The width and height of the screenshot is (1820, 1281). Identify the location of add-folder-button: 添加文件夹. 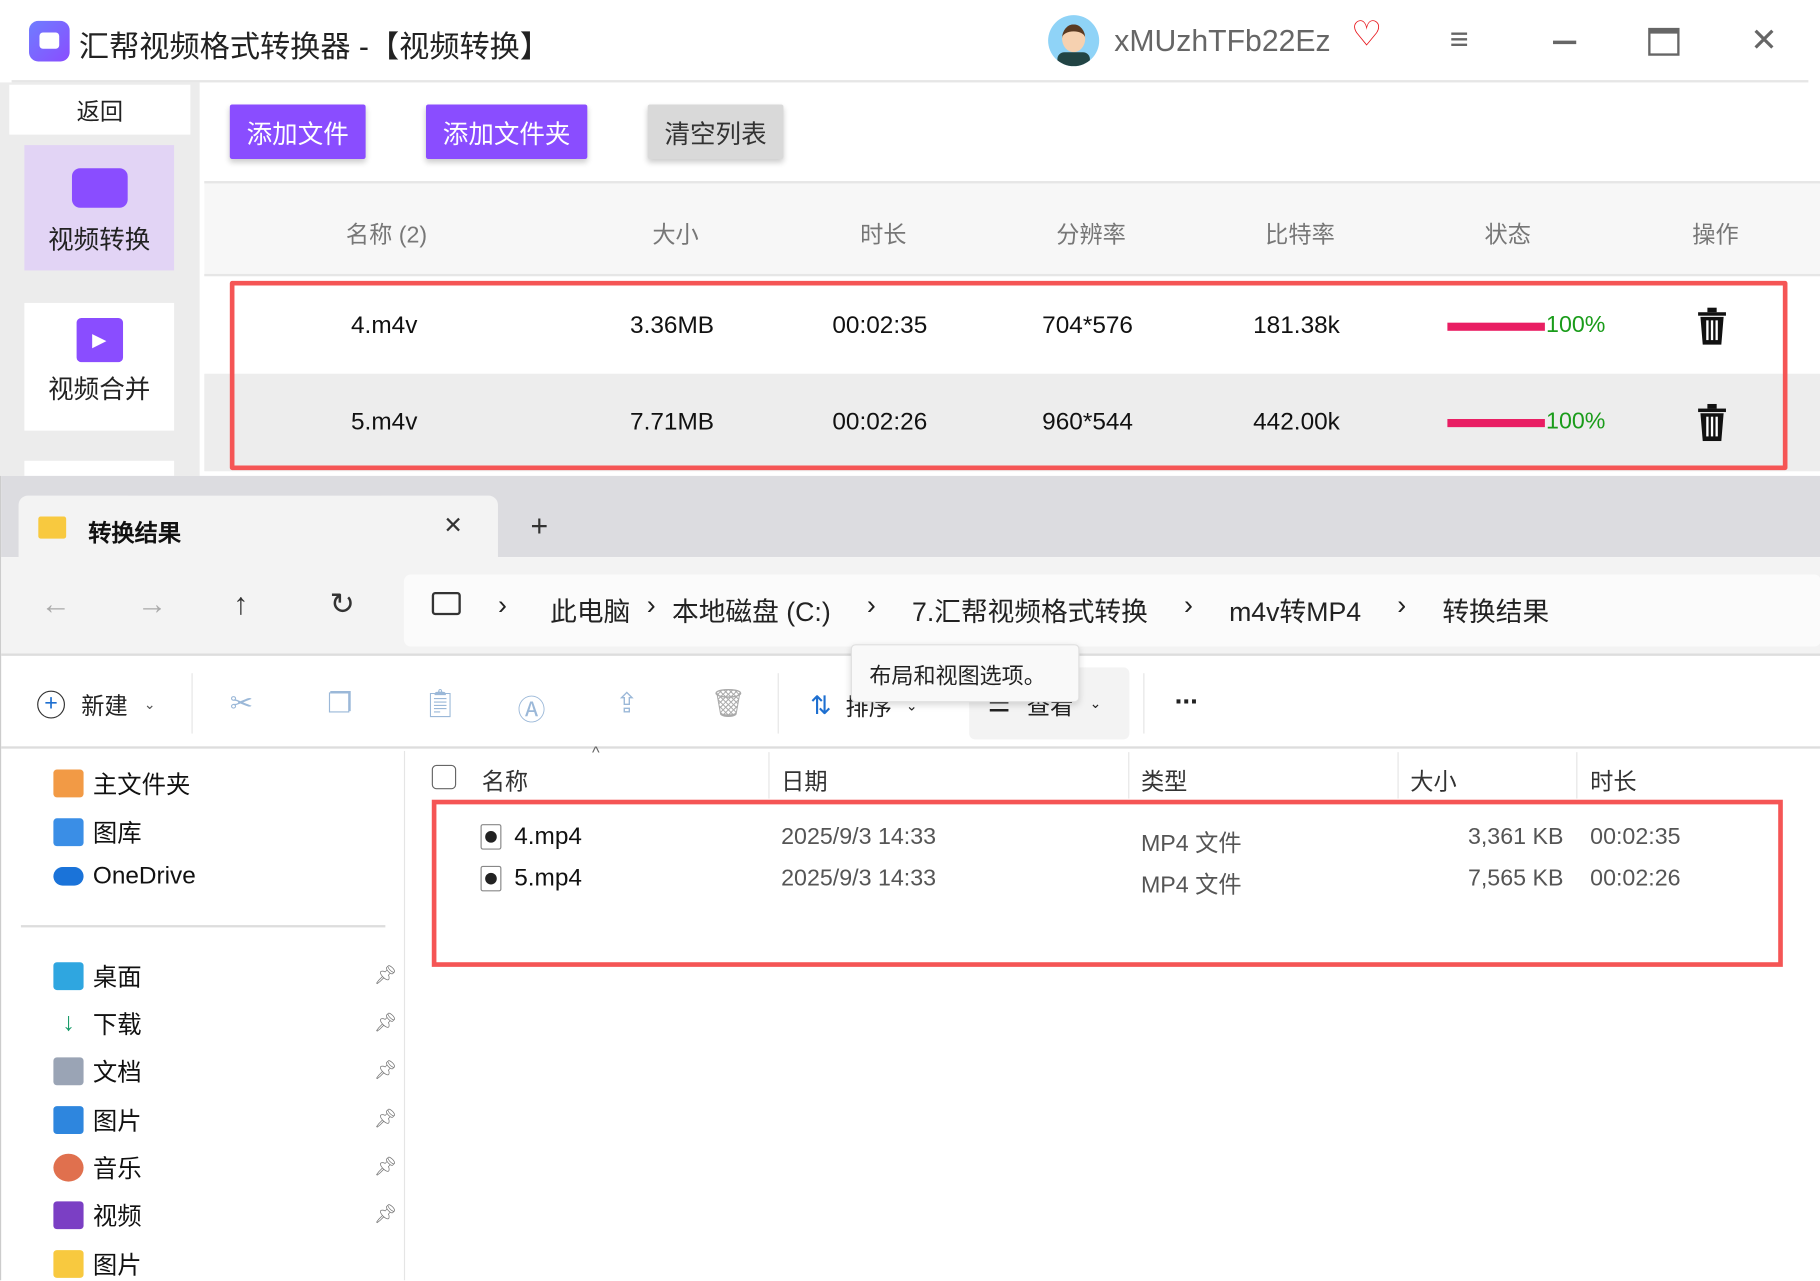
(506, 132).